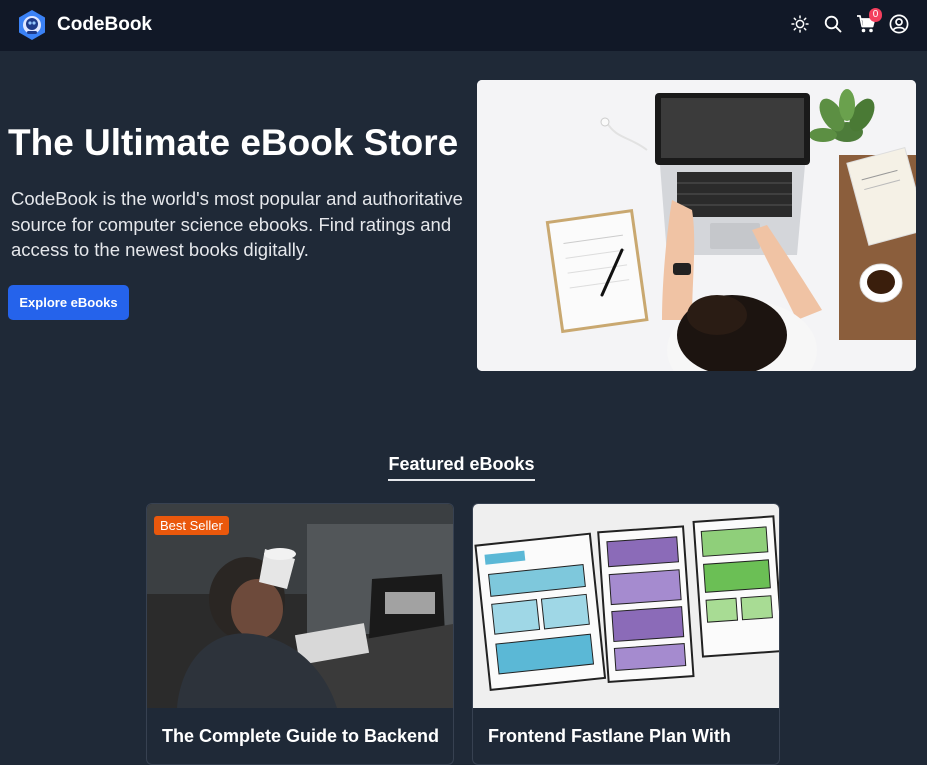 The height and width of the screenshot is (765, 927). I want to click on featured-heading: Featured eBooks, so click(461, 467).